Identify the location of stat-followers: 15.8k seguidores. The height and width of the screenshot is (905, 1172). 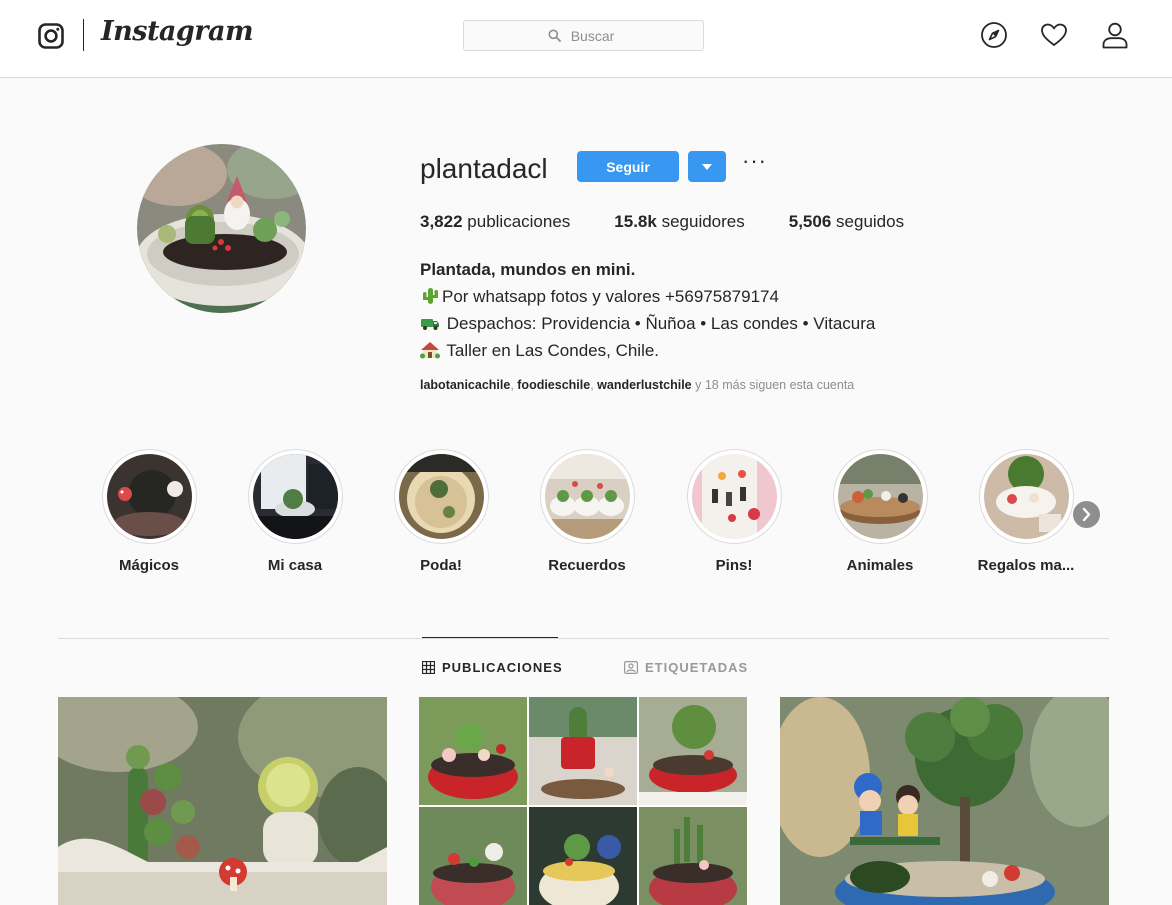
(679, 222).